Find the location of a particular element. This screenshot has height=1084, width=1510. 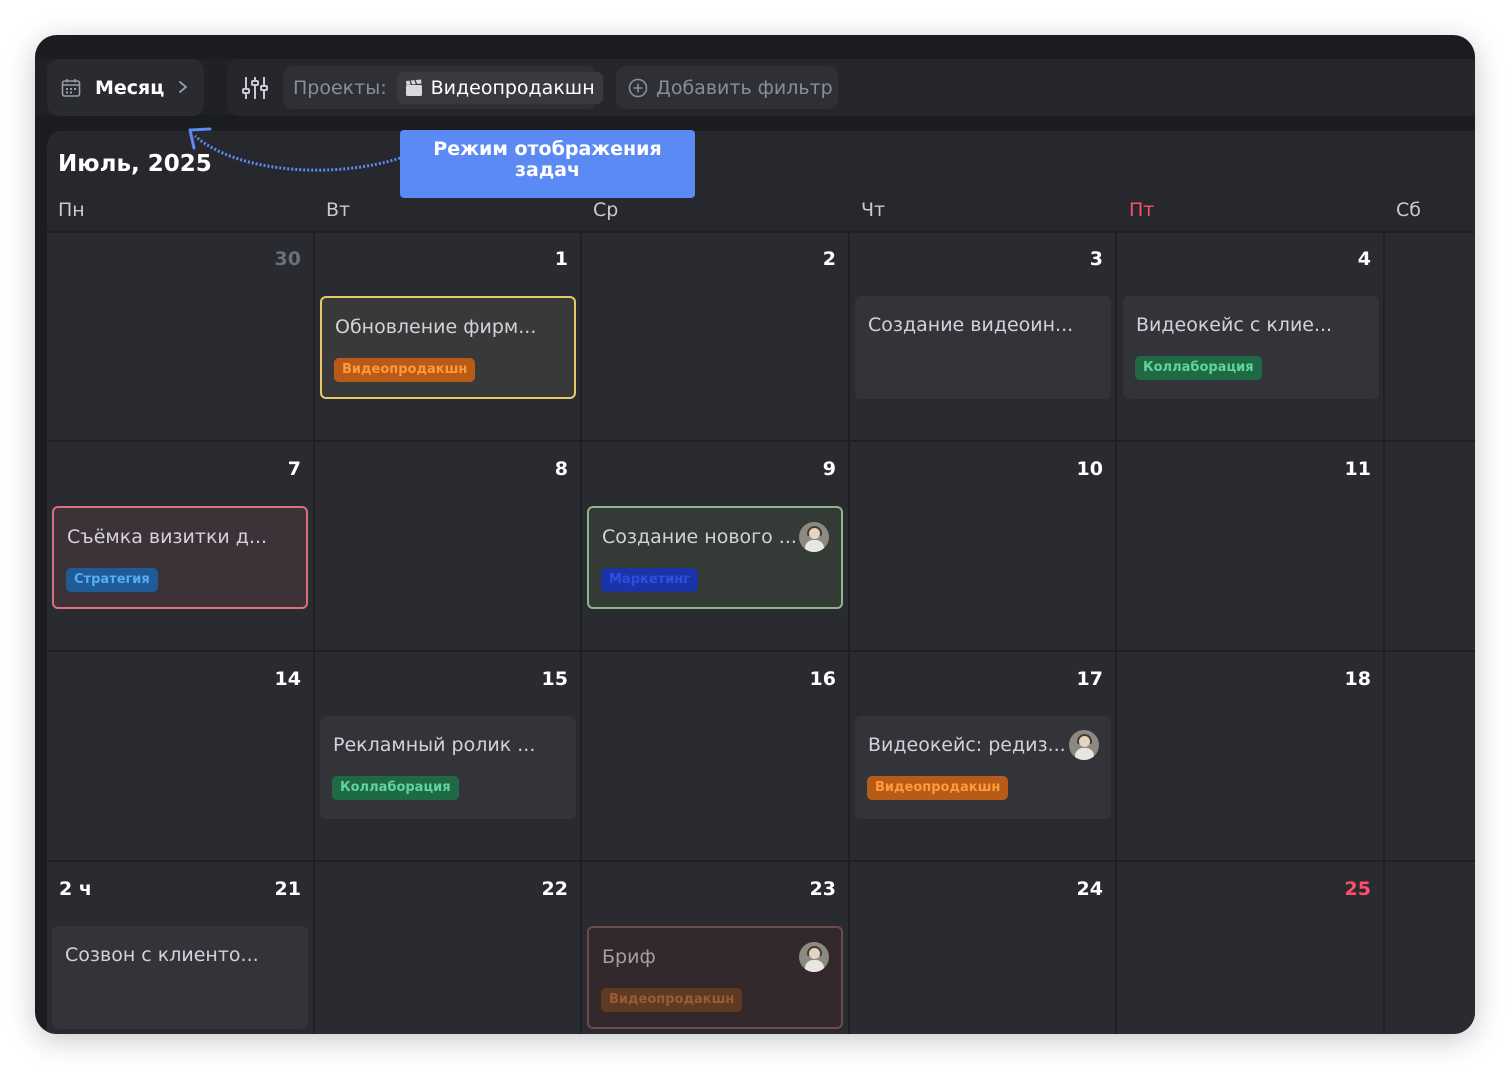

event-card: Съёмка визитки д... Стратегия is located at coordinates (180, 557).